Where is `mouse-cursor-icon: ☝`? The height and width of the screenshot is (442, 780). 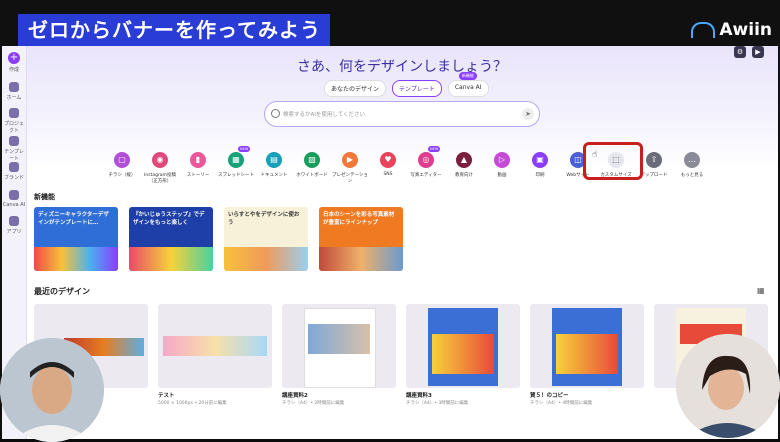 mouse-cursor-icon: ☝ is located at coordinates (595, 155).